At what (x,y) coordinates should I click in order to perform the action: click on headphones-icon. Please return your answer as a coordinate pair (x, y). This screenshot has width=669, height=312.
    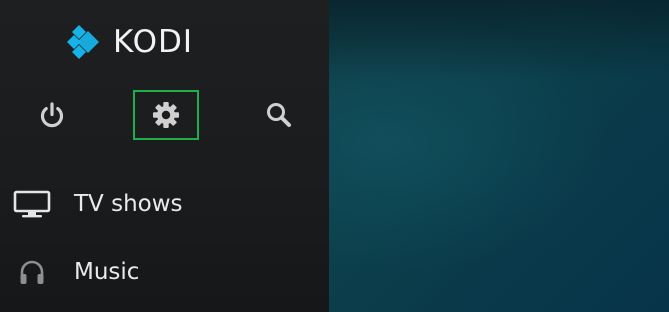
    Looking at the image, I should click on (32, 272).